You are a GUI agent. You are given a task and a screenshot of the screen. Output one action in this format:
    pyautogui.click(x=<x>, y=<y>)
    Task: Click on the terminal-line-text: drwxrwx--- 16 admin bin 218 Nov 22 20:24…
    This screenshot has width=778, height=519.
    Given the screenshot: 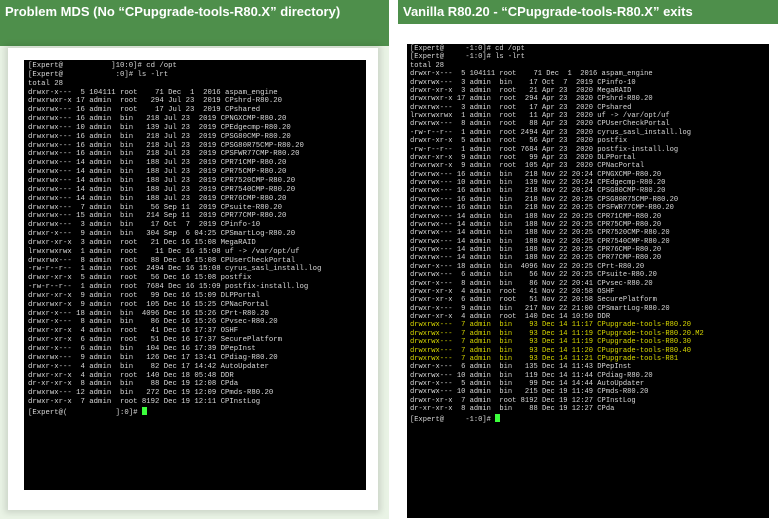 What is the action you would take?
    pyautogui.click(x=538, y=191)
    